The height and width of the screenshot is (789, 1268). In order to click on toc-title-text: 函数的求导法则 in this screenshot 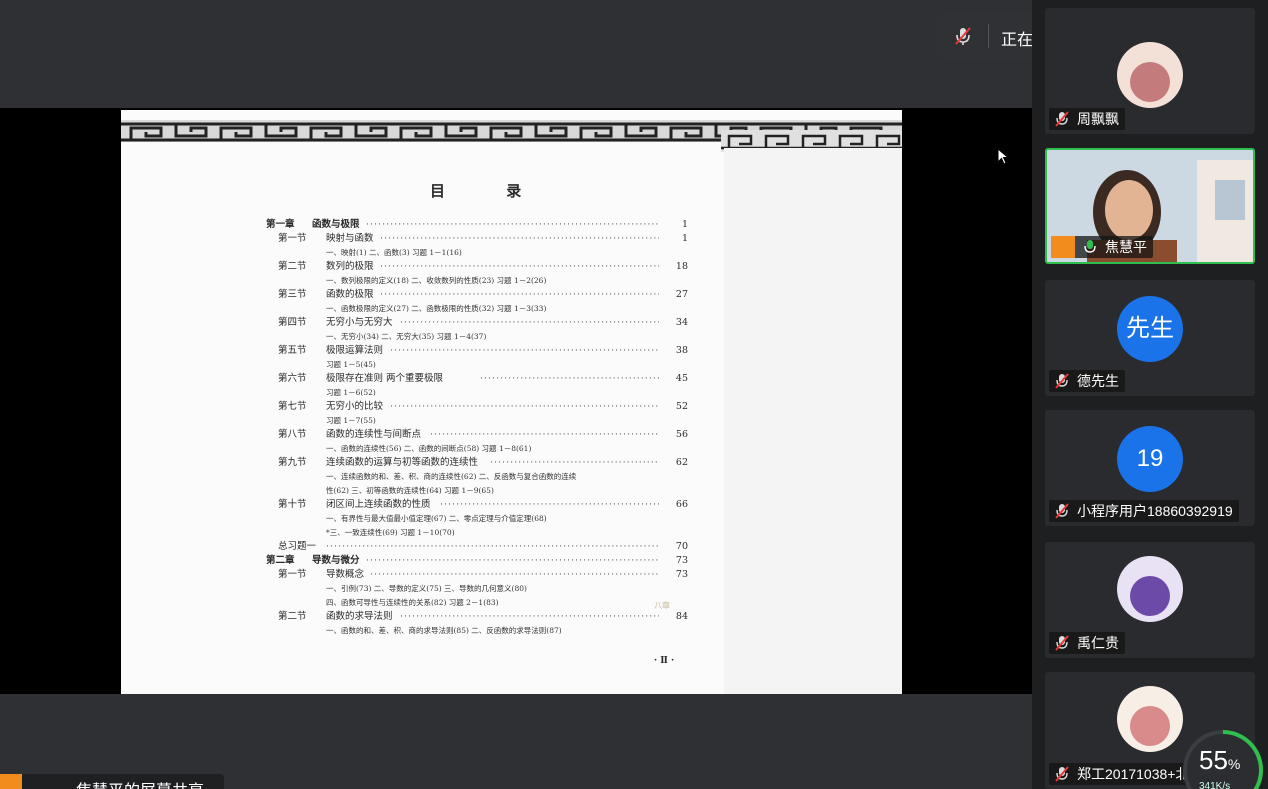, I will do `click(359, 616)`.